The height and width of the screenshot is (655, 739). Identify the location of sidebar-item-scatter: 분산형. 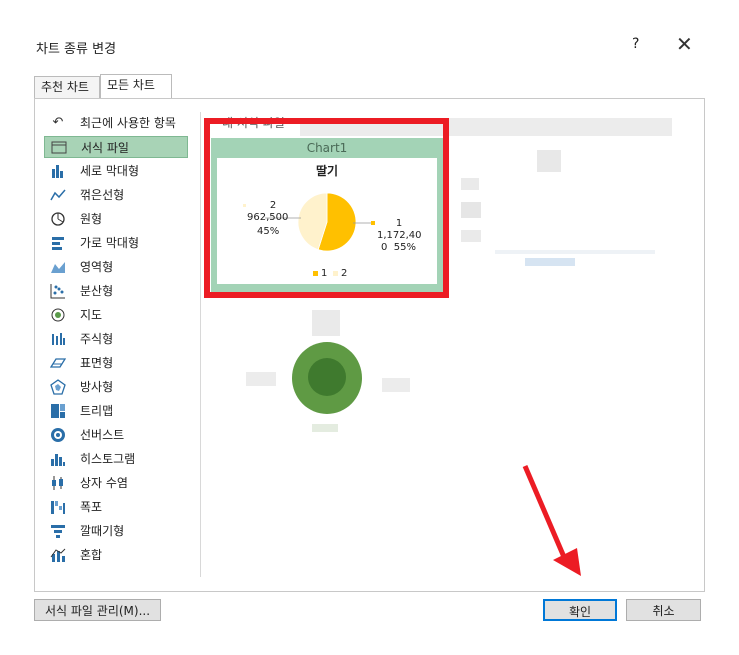
(116, 291).